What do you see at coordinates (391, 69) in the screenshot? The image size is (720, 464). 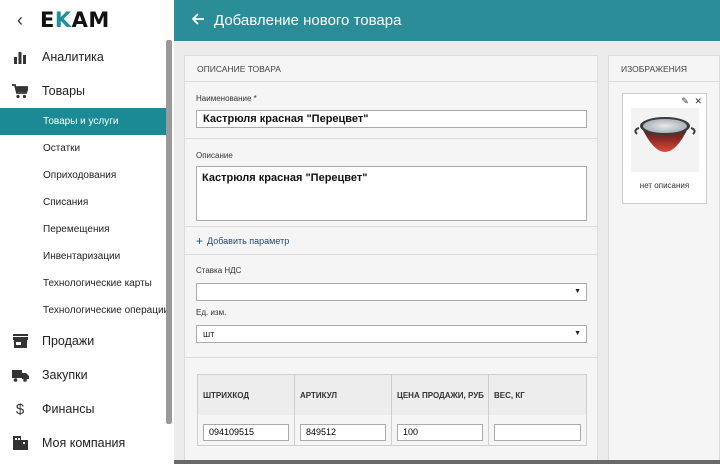 I see `section-title: ОПИСАНИЕ ТОВАРА` at bounding box center [391, 69].